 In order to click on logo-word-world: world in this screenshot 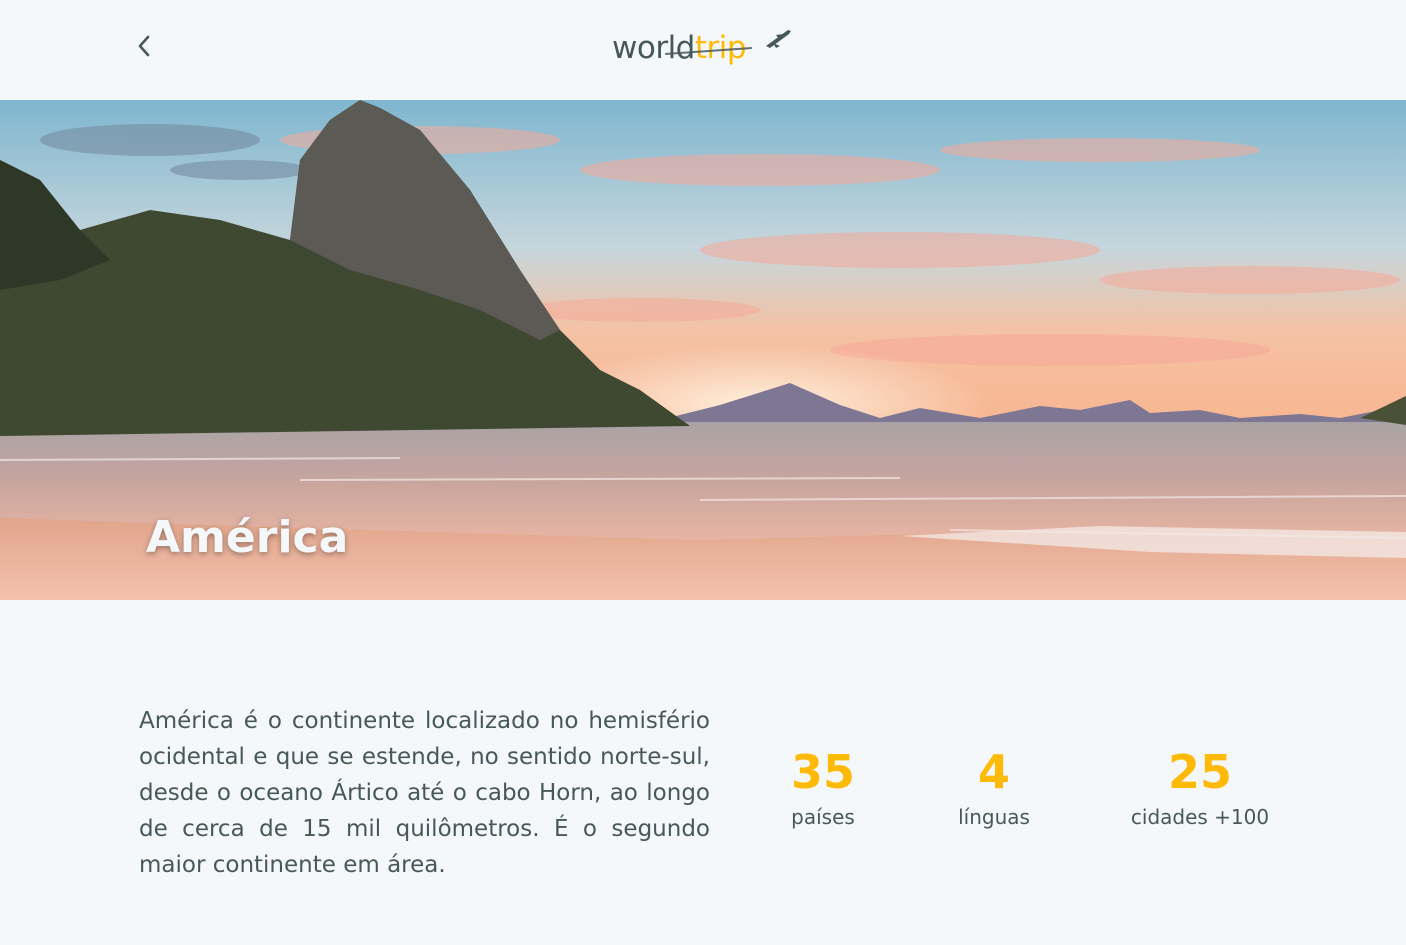, I will do `click(653, 48)`.